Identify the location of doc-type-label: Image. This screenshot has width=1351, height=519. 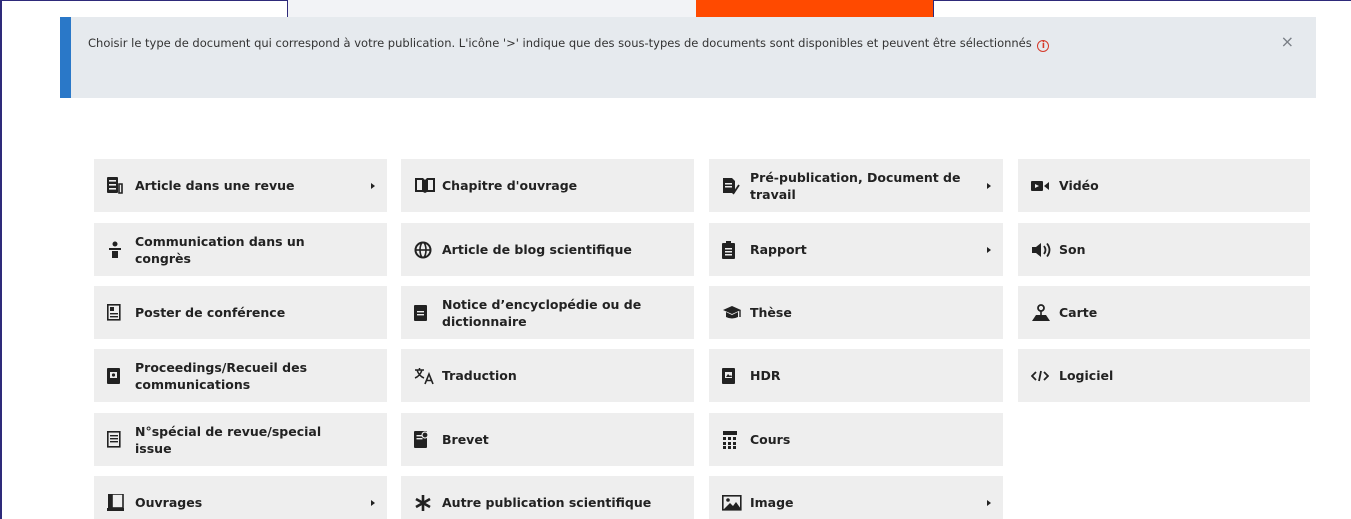
(772, 502).